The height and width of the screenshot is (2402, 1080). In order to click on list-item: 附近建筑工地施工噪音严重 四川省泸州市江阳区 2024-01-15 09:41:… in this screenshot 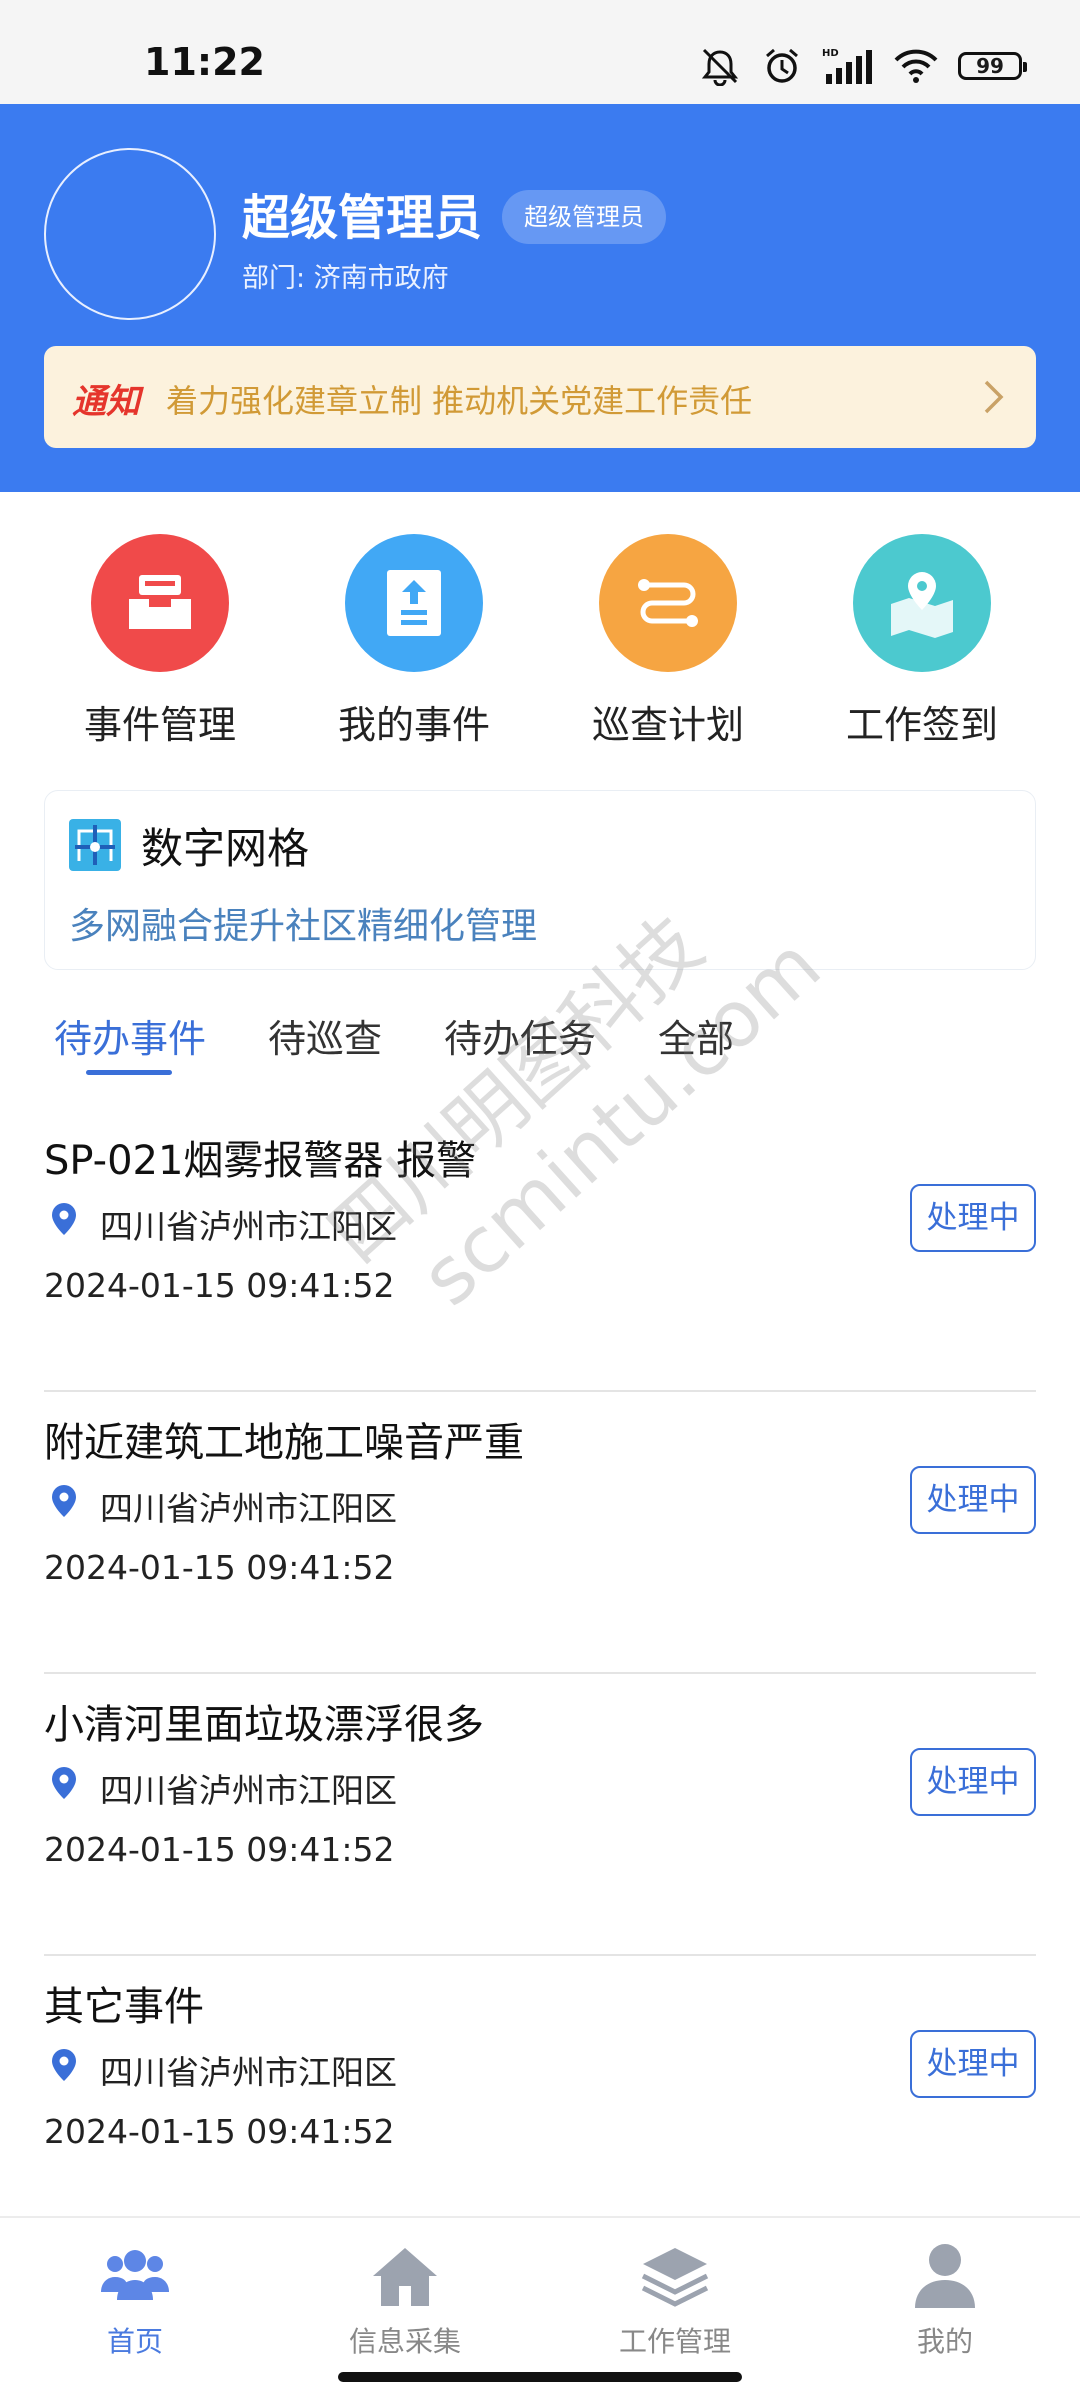, I will do `click(540, 1533)`.